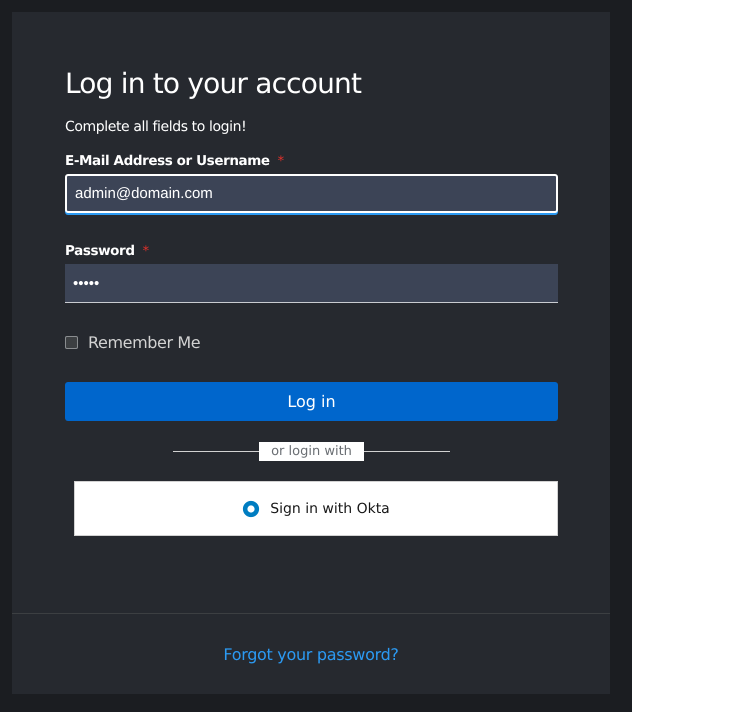 The image size is (756, 712). What do you see at coordinates (311, 654) in the screenshot?
I see `forgot-password-link: Forgot your password?` at bounding box center [311, 654].